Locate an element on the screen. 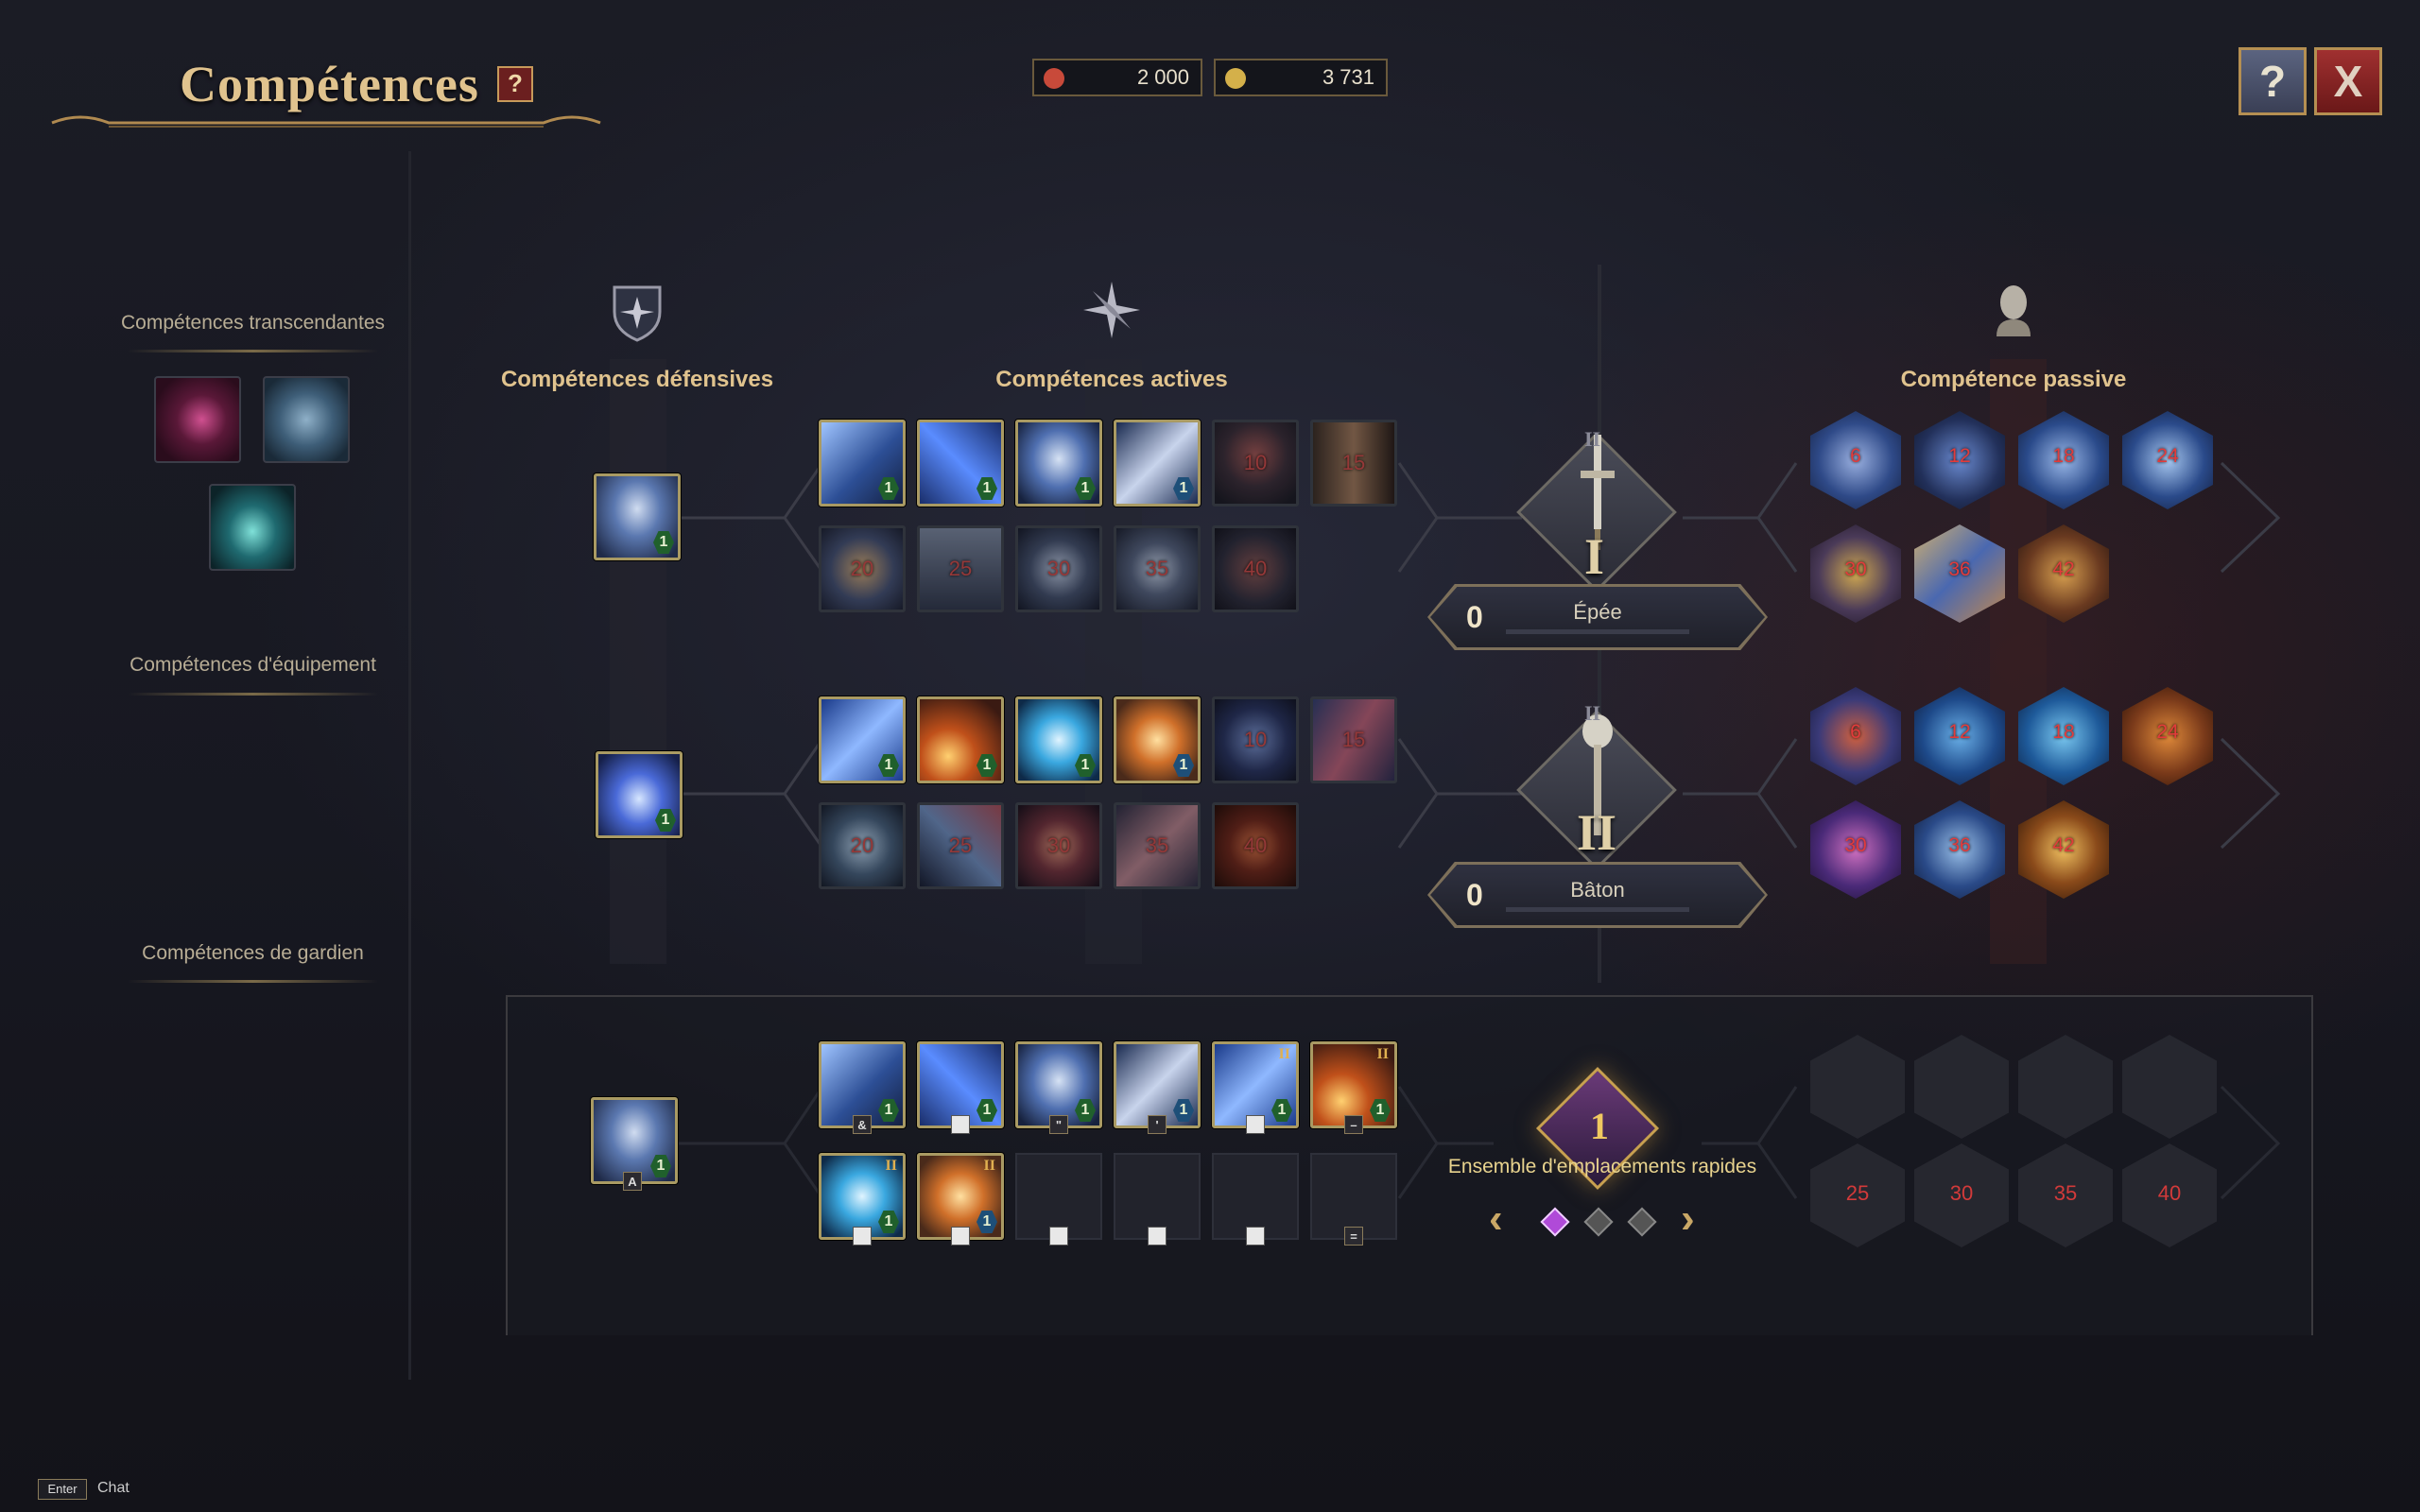  unlock-level: 6 is located at coordinates (1855, 456).